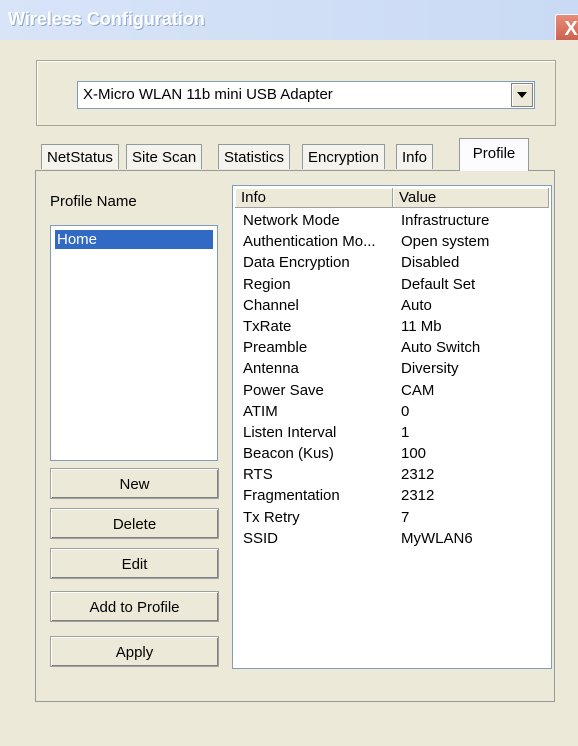 The image size is (578, 746). I want to click on adapter-dropdown: X-Micro WLAN 11b mini USB Adapter, so click(306, 95).